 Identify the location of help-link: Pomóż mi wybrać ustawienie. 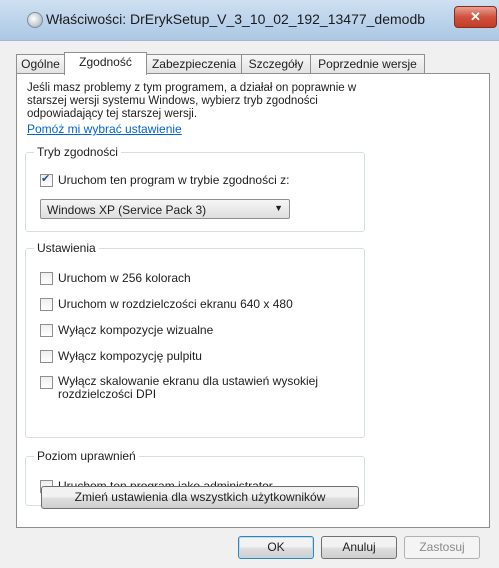
(104, 129).